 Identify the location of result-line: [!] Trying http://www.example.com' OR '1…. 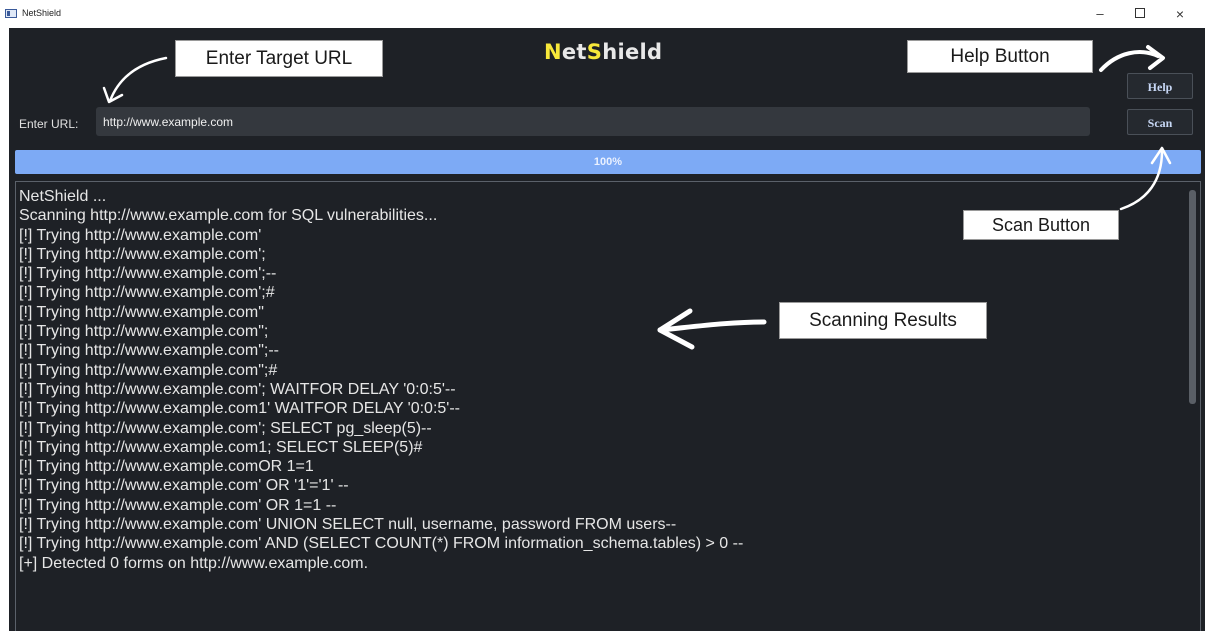
(184, 486).